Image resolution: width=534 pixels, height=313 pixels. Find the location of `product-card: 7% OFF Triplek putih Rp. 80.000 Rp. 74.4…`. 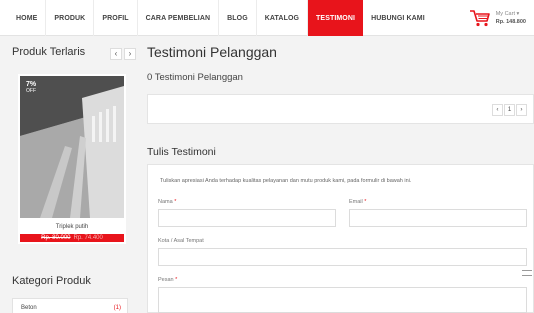

product-card: 7% OFF Triplek putih Rp. 80.000 Rp. 74.4… is located at coordinates (72, 159).